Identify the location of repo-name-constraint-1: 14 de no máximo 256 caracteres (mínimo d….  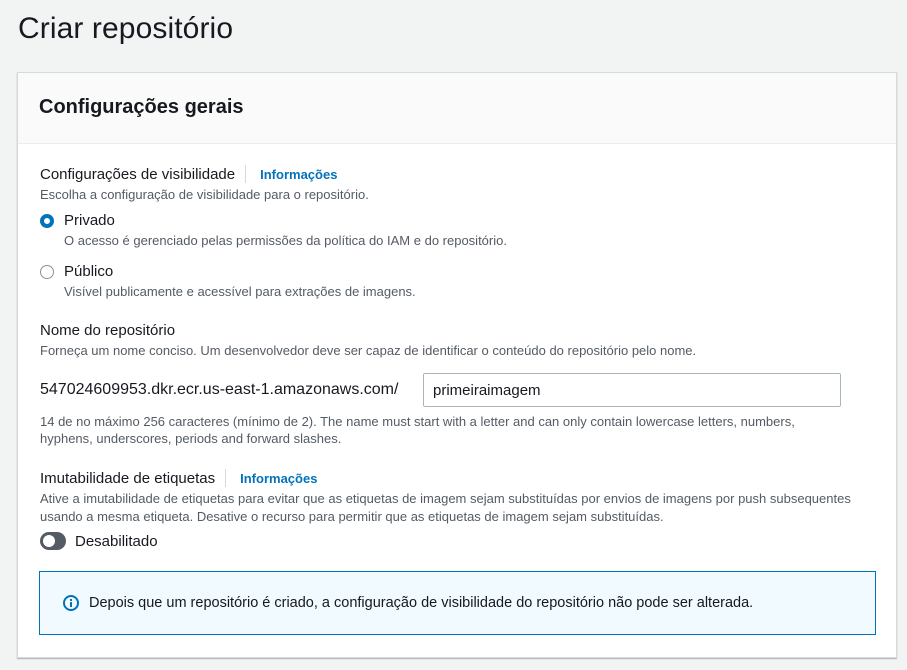
(417, 421).